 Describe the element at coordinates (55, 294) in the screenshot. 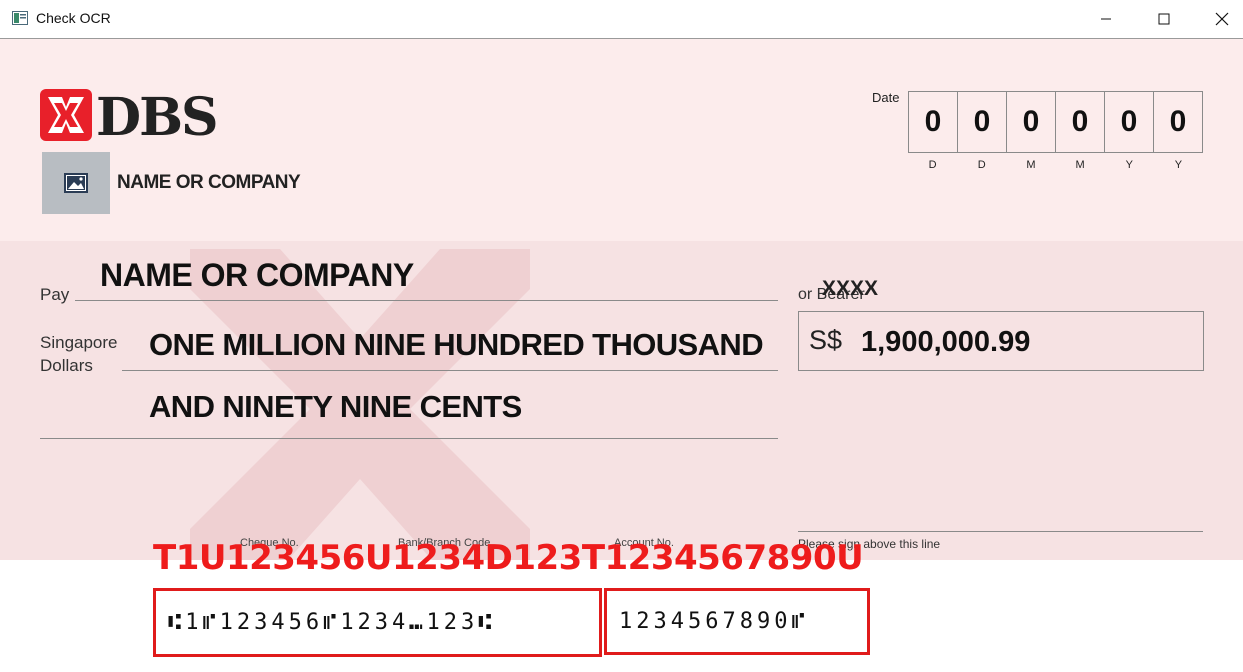

I see `pay-label: Pay` at that location.